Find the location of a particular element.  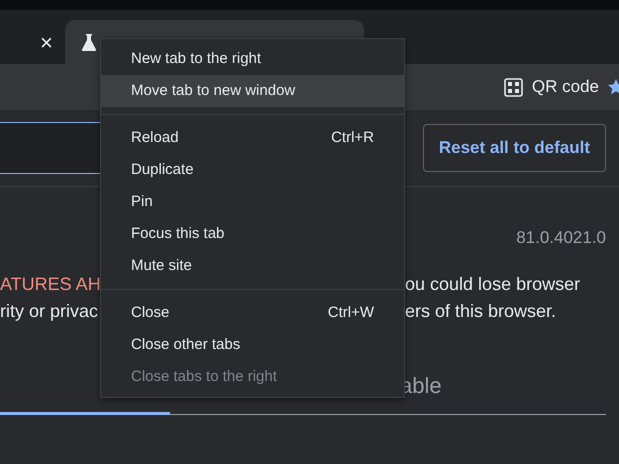

version-text: 81.0.4021.0 is located at coordinates (561, 238).